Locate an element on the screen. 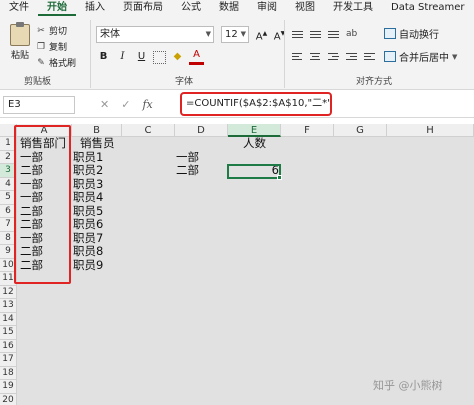 This screenshot has width=474, height=405. row-header: 15 is located at coordinates (8, 333).